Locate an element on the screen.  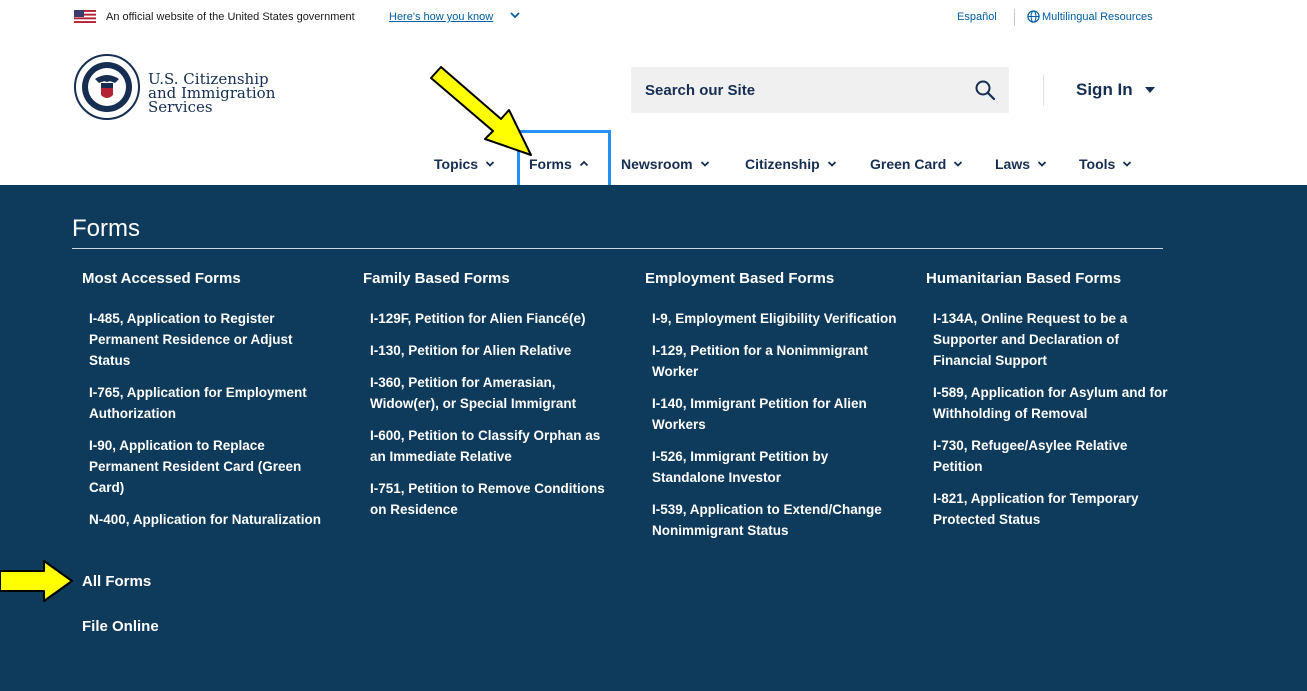
nav-citizenship: Citizenship is located at coordinates (791, 164).